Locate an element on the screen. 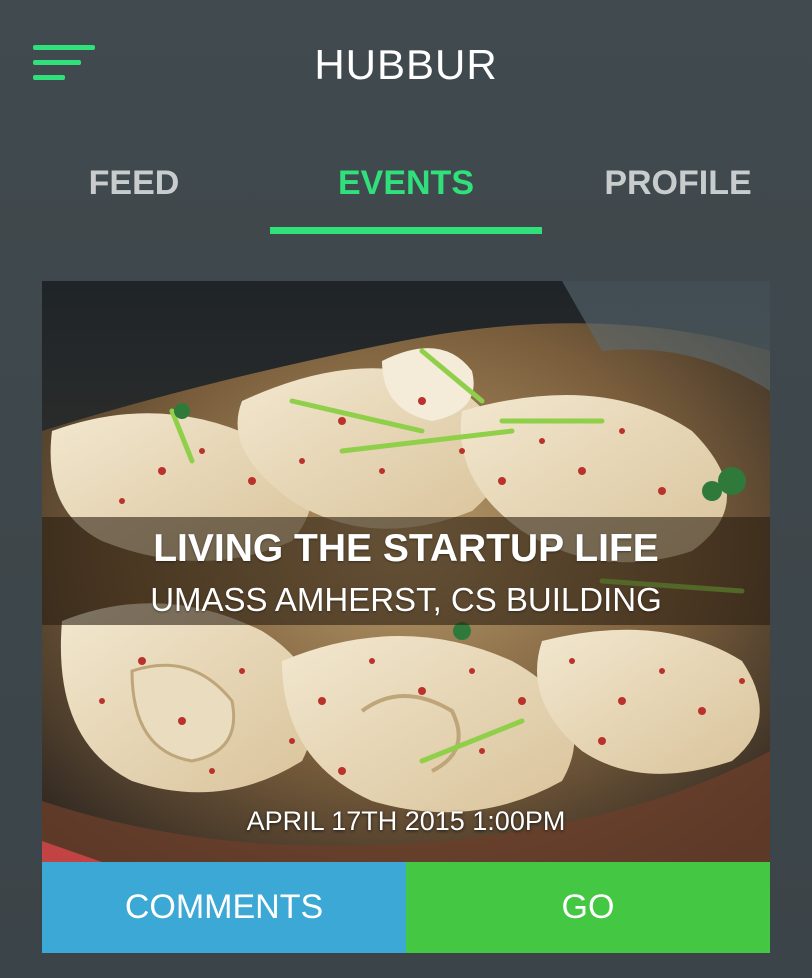  app-title: HUBBUR is located at coordinates (406, 64).